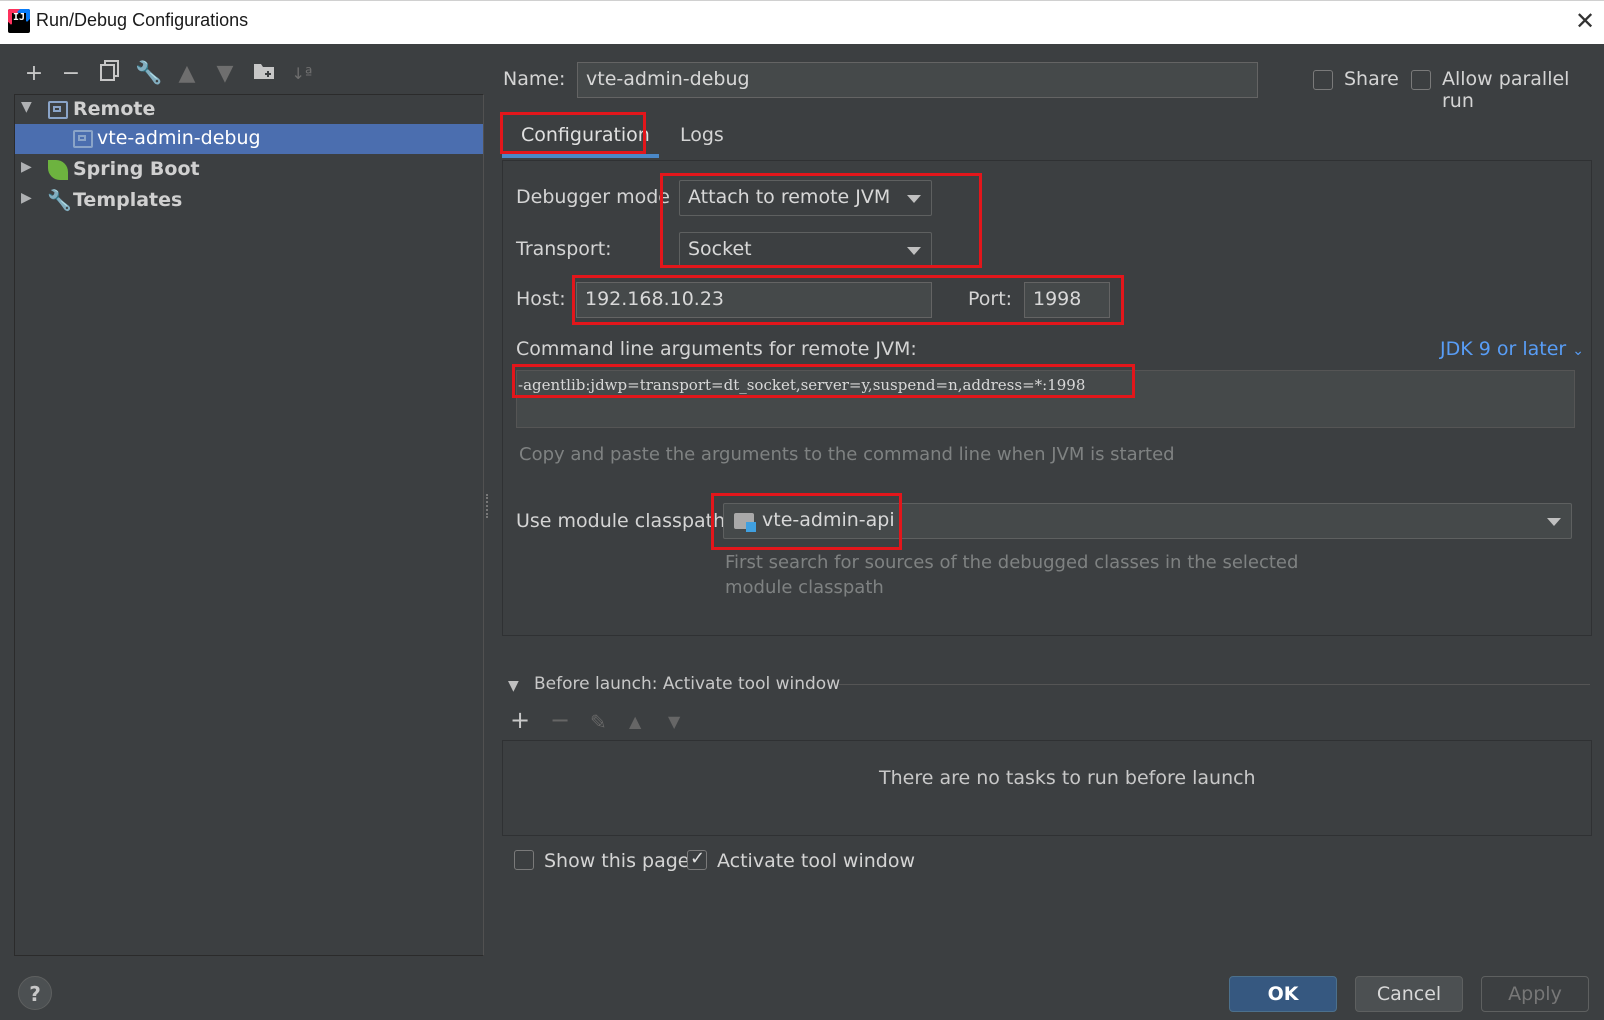 The width and height of the screenshot is (1604, 1020). I want to click on collapse-icon: ▼, so click(513, 686).